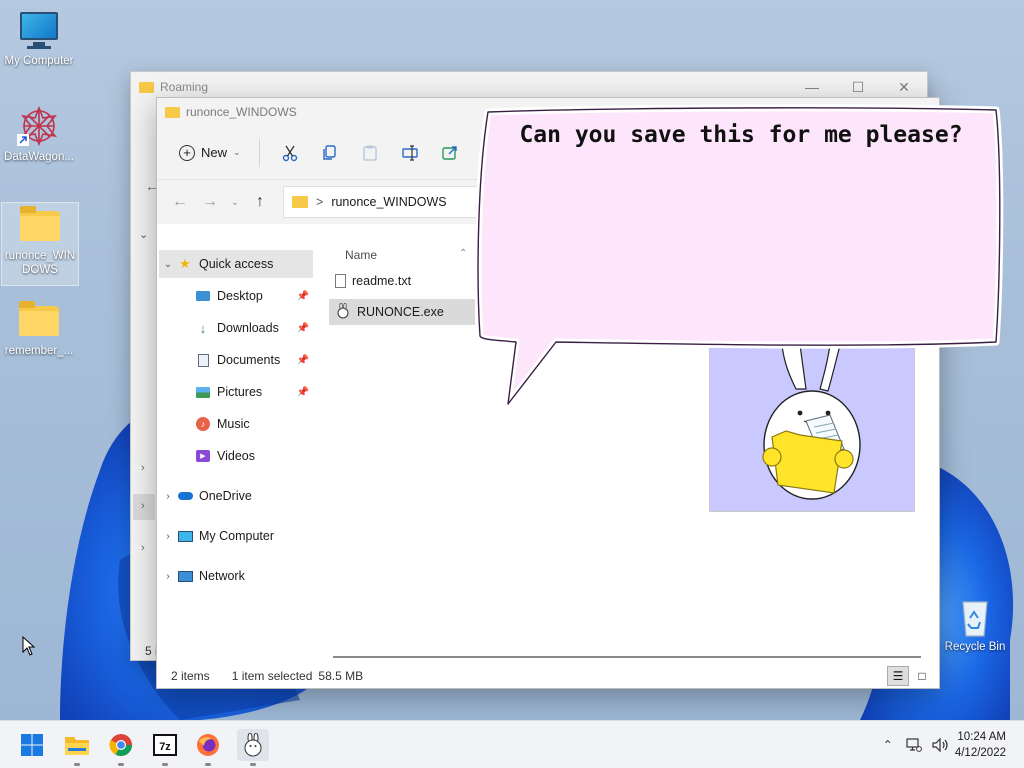  Describe the element at coordinates (203, 328) in the screenshot. I see `download-icon: ↓` at that location.